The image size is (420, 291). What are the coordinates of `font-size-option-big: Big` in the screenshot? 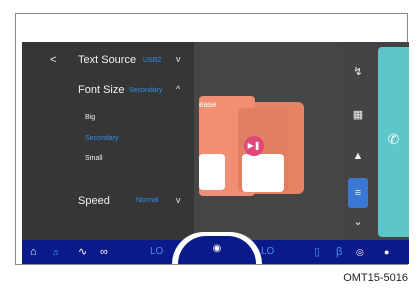 It's located at (90, 117).